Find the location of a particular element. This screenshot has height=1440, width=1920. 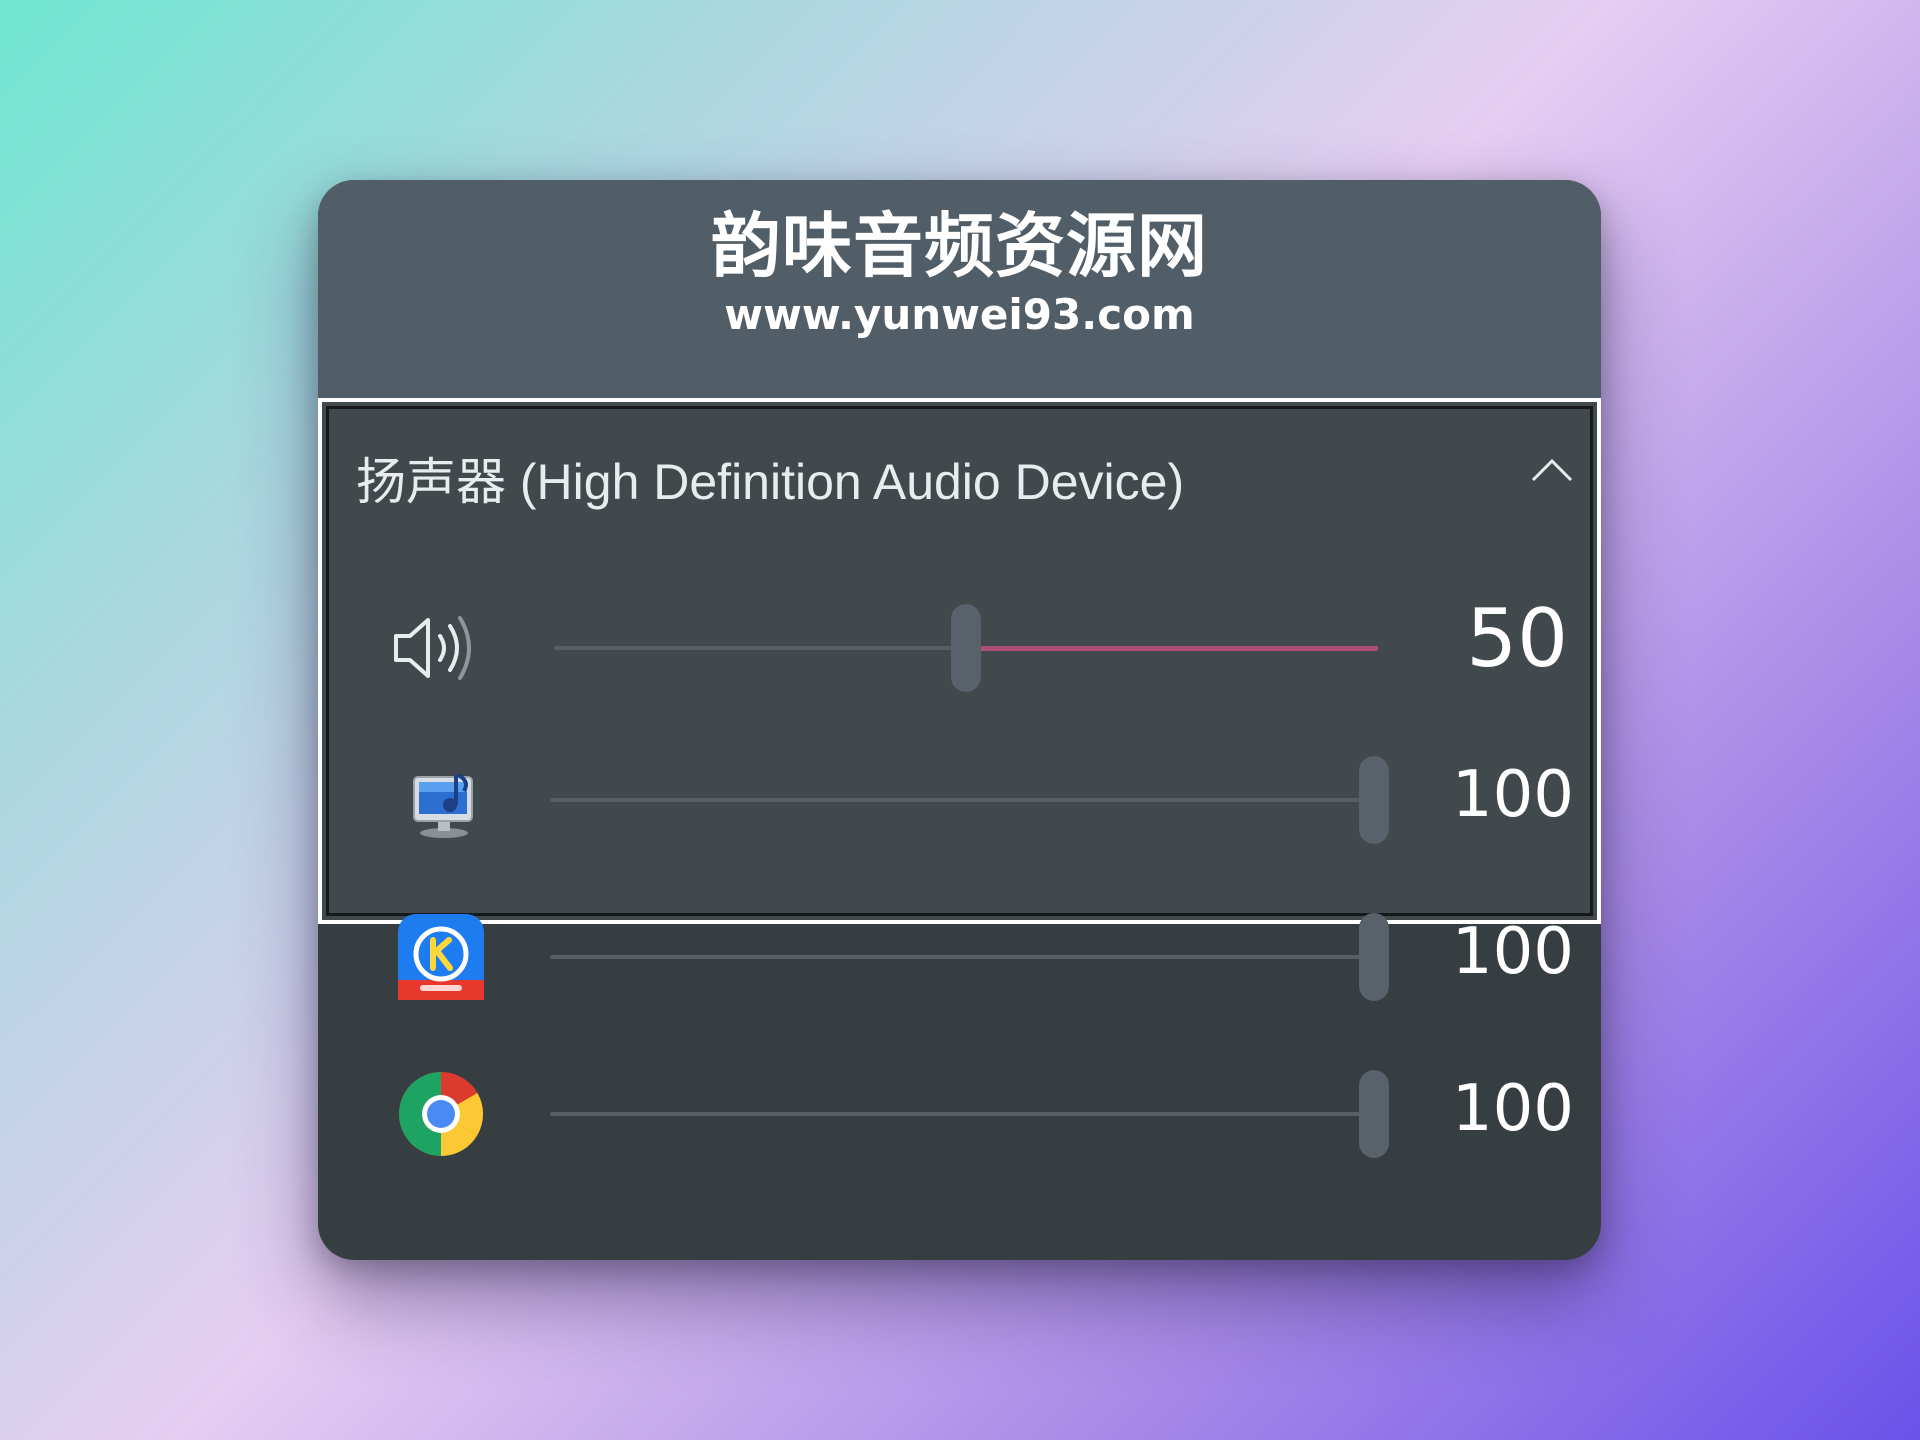

chevron-up-icon is located at coordinates (1552, 470).